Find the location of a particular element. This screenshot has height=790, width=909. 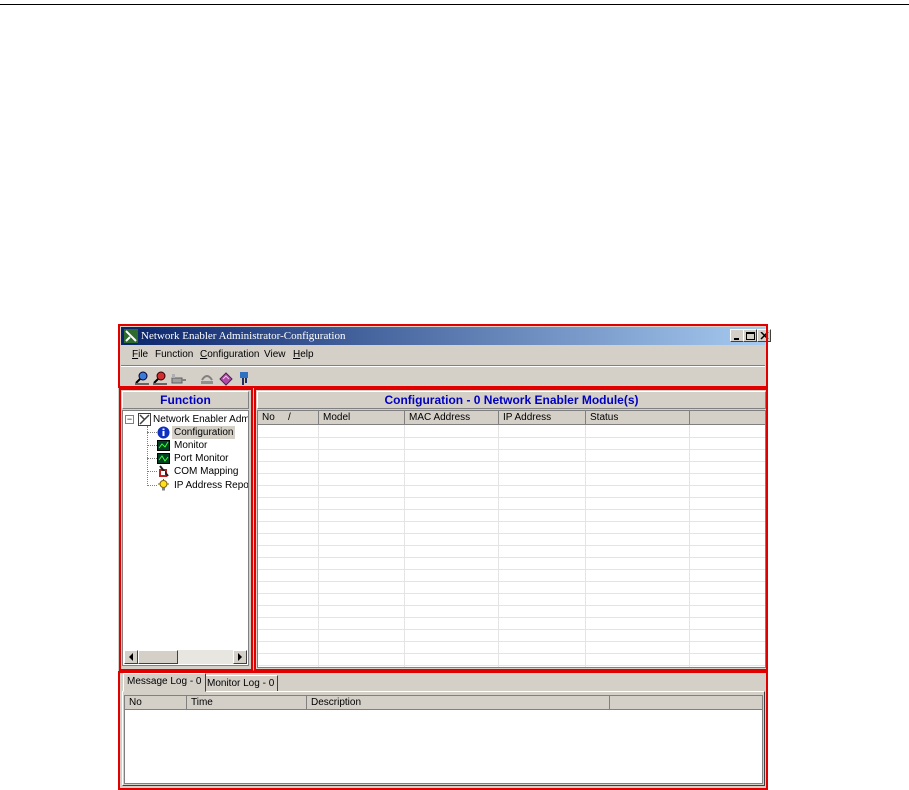

network-enabler-icon is located at coordinates (144, 419).